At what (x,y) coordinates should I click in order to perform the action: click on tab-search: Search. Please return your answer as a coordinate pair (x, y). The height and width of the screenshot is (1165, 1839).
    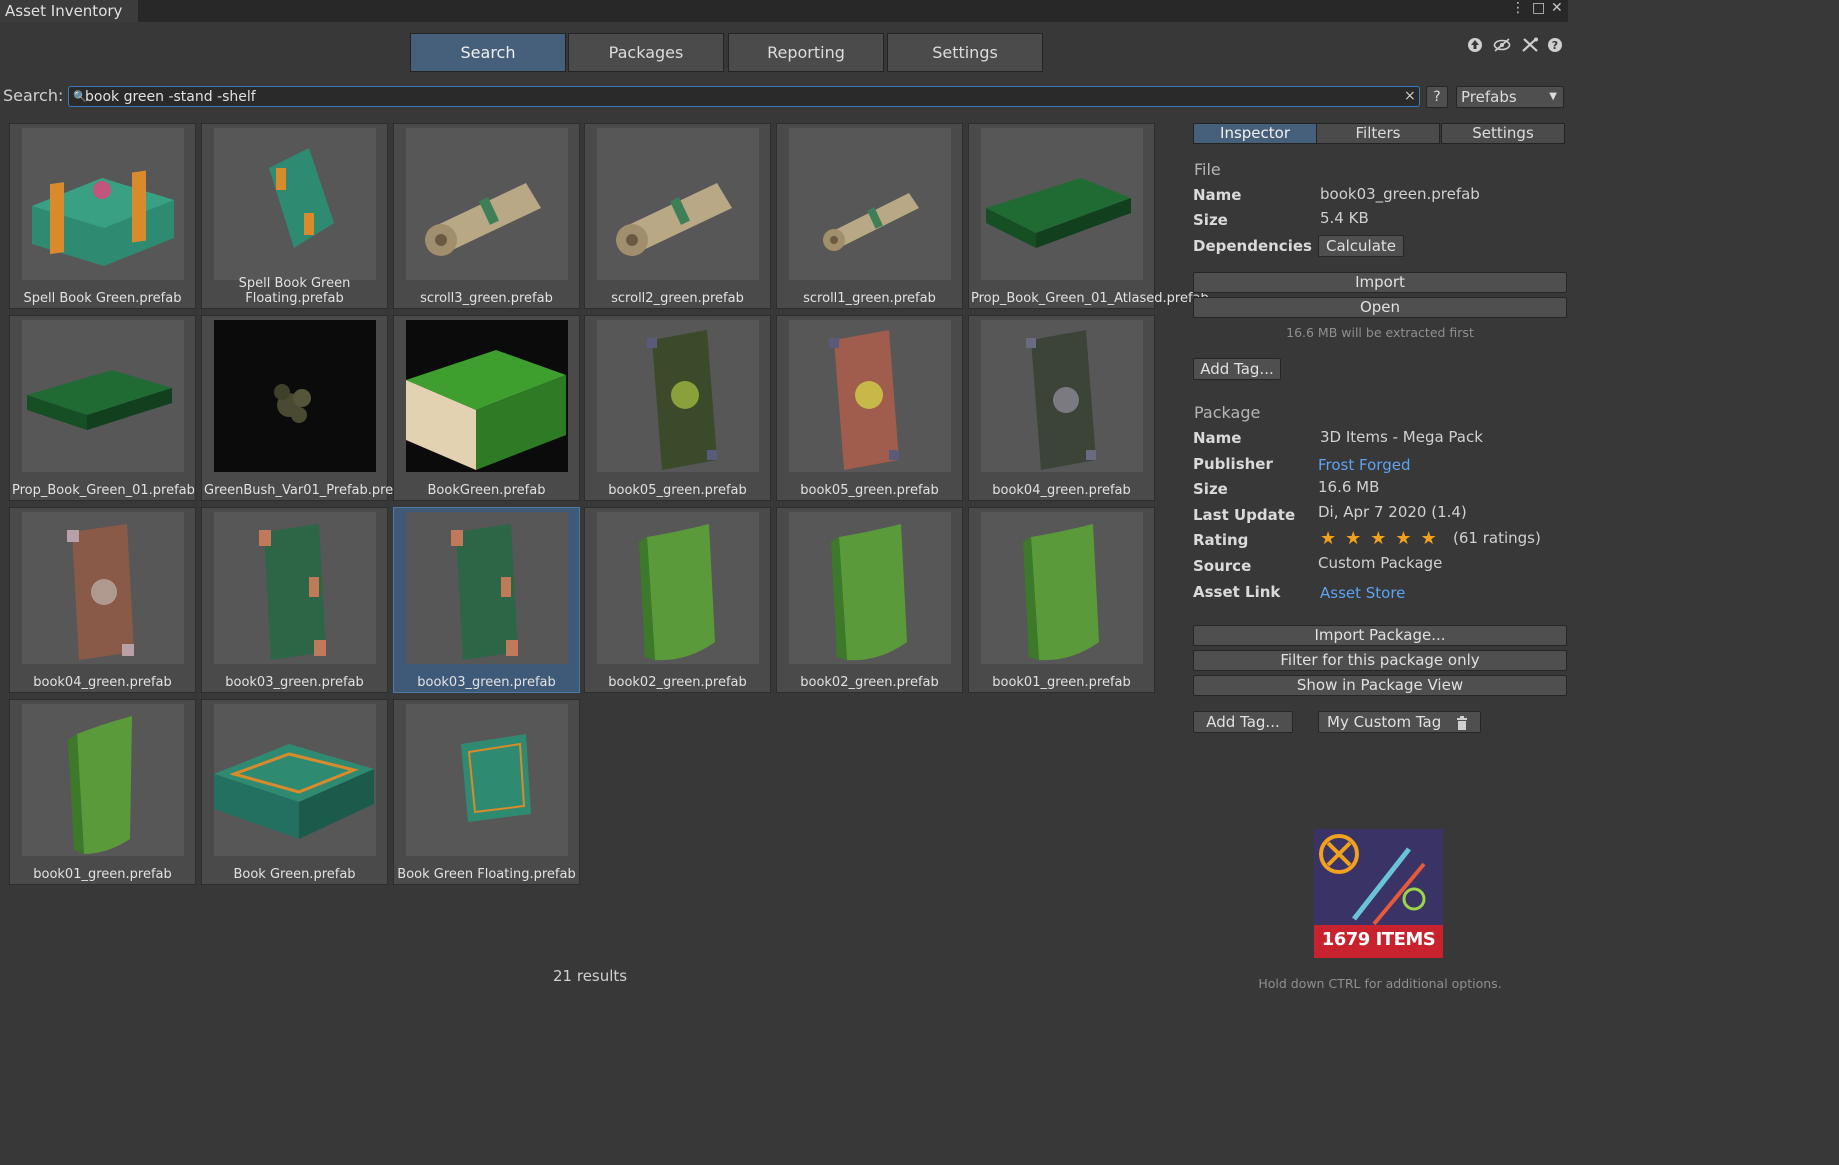
    Looking at the image, I should click on (488, 52).